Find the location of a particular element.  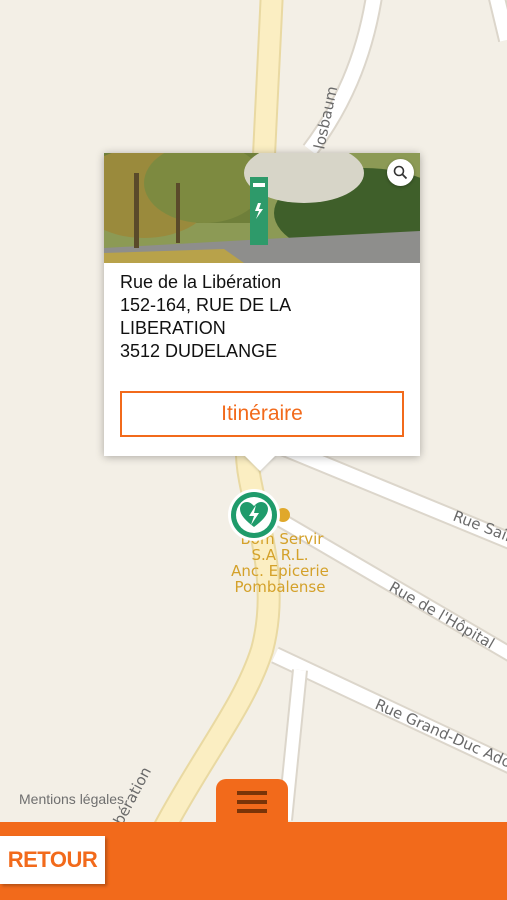

defibrillator-heart-icon is located at coordinates (254, 515).